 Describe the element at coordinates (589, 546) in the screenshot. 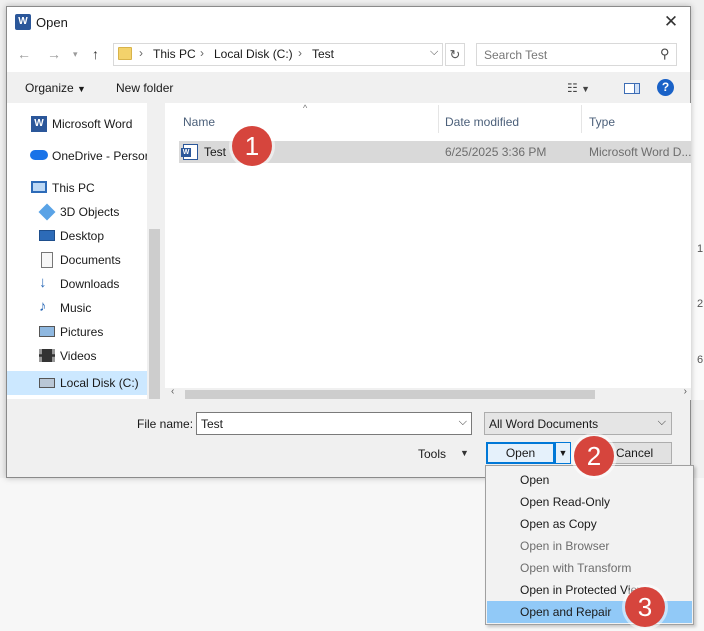

I see `menu-item-open-in-browser: Open in Browser` at that location.